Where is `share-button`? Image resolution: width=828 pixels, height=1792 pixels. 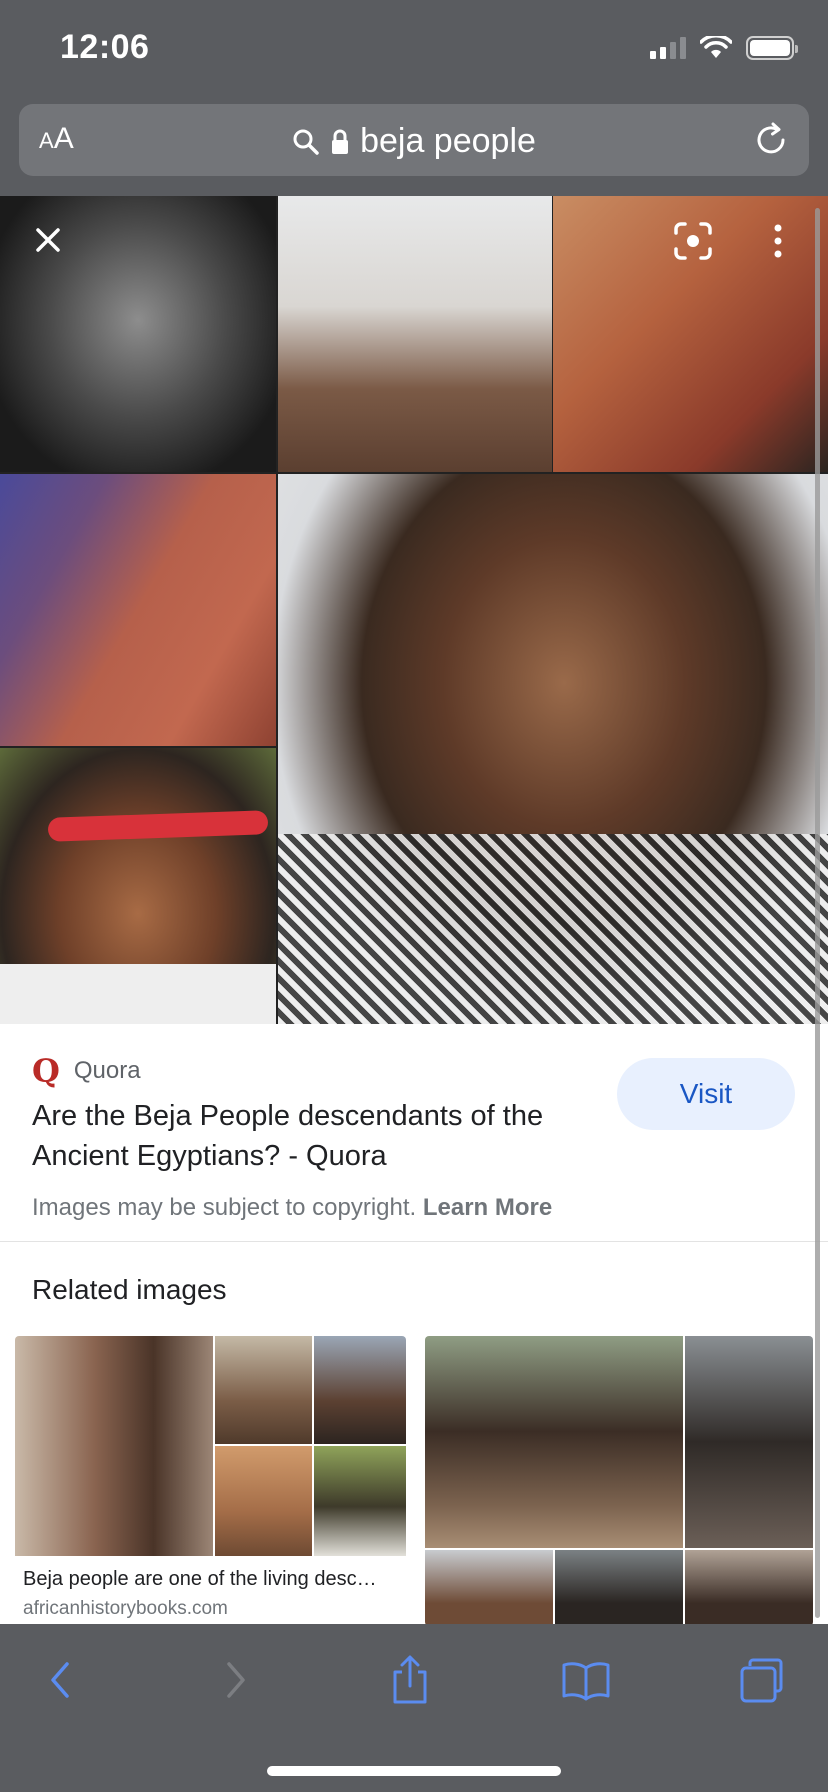
share-button is located at coordinates (410, 1680).